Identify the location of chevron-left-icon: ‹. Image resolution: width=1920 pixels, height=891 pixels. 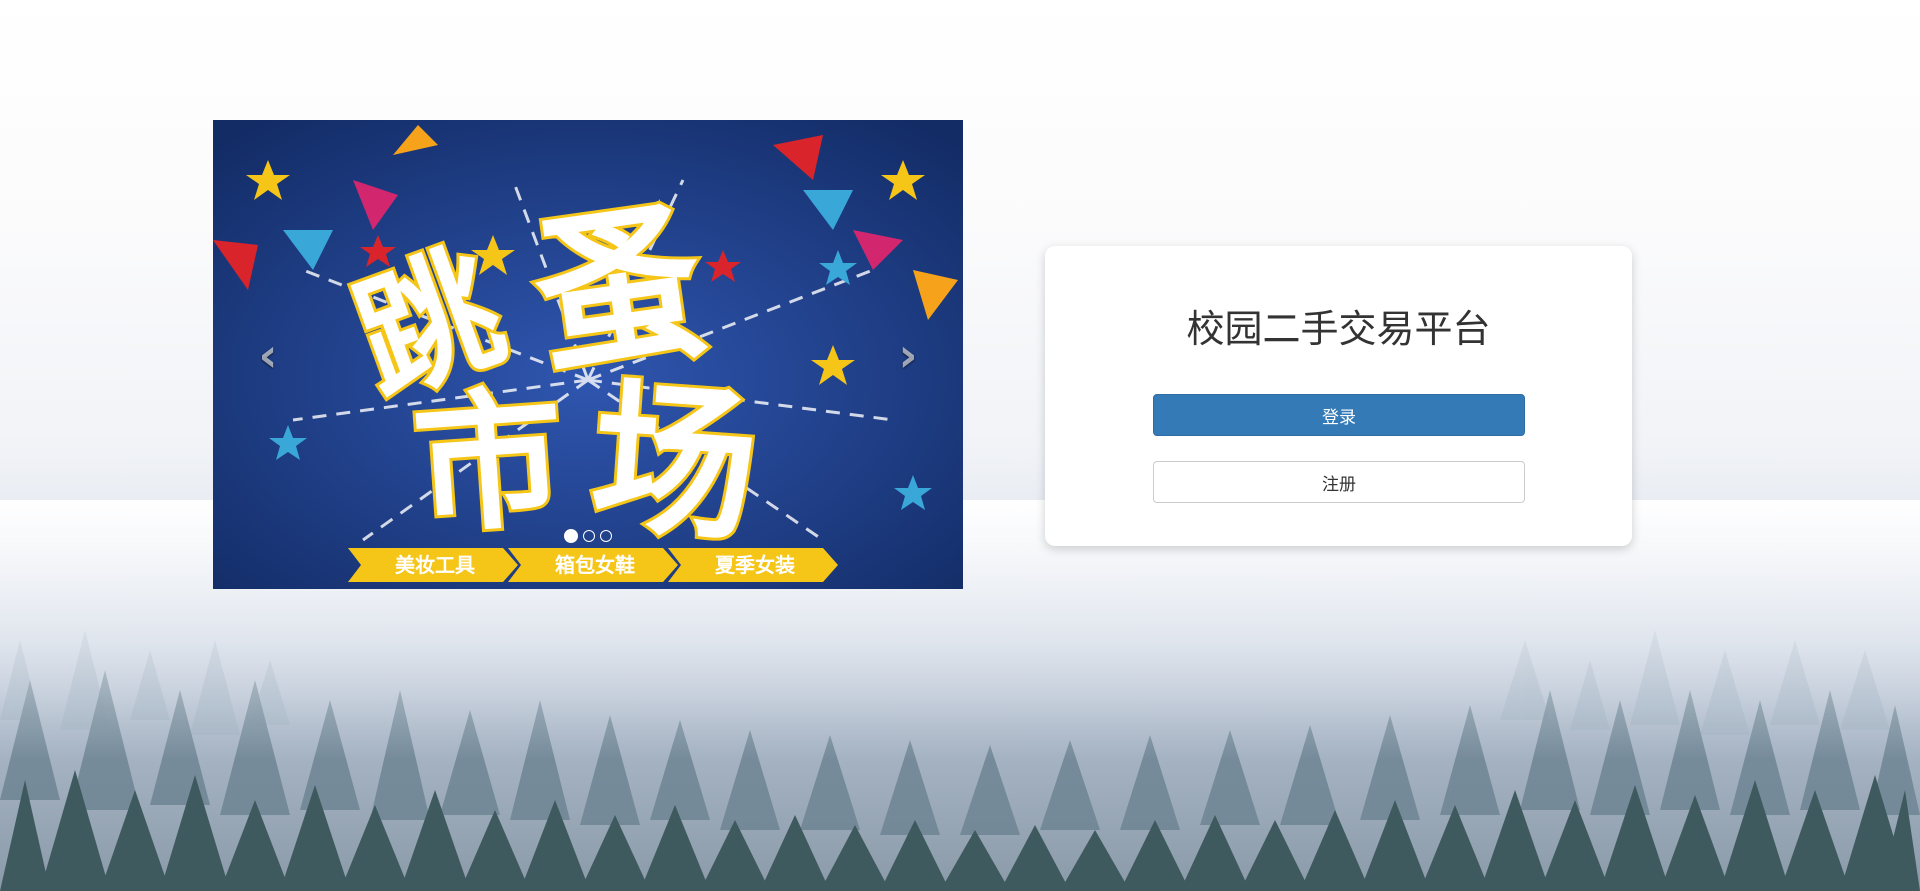
(268, 354).